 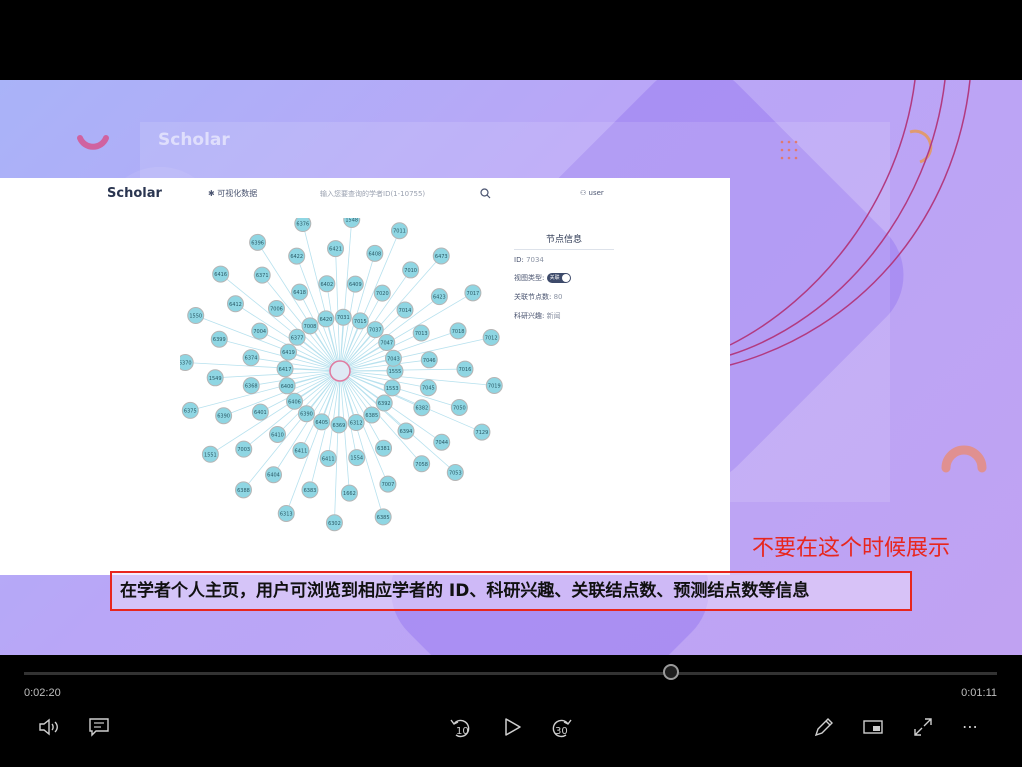 What do you see at coordinates (210, 454) in the screenshot?
I see `graph-node: 1551` at bounding box center [210, 454].